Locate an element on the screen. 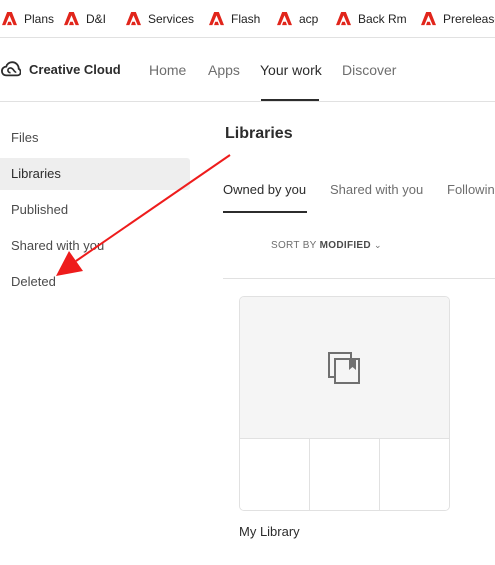  sort-dropdown: SORT BY MODIFIED ⌄ is located at coordinates (326, 245).